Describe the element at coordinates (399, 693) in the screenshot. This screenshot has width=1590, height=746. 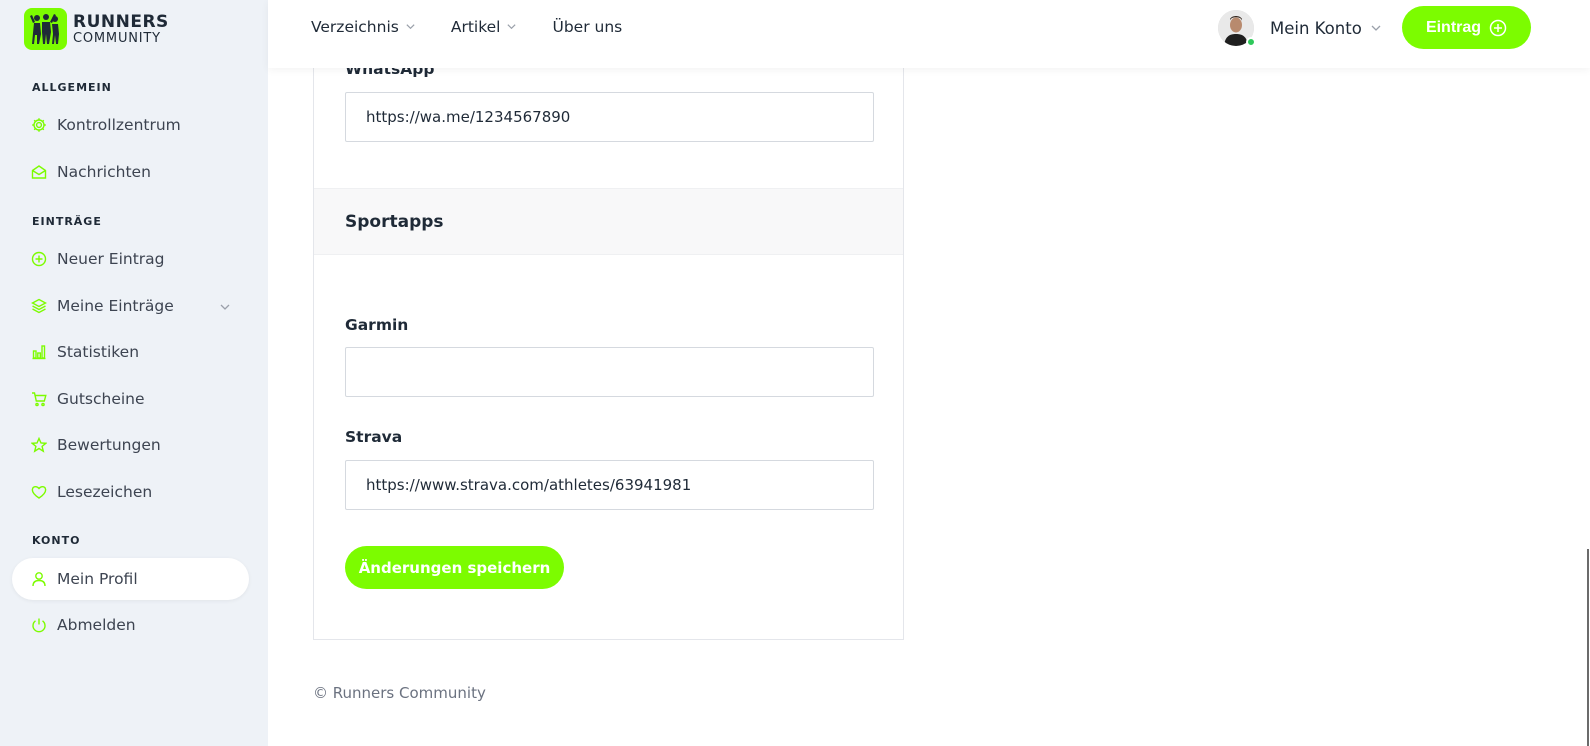
I see `footer-copyright: © Runners Community` at that location.